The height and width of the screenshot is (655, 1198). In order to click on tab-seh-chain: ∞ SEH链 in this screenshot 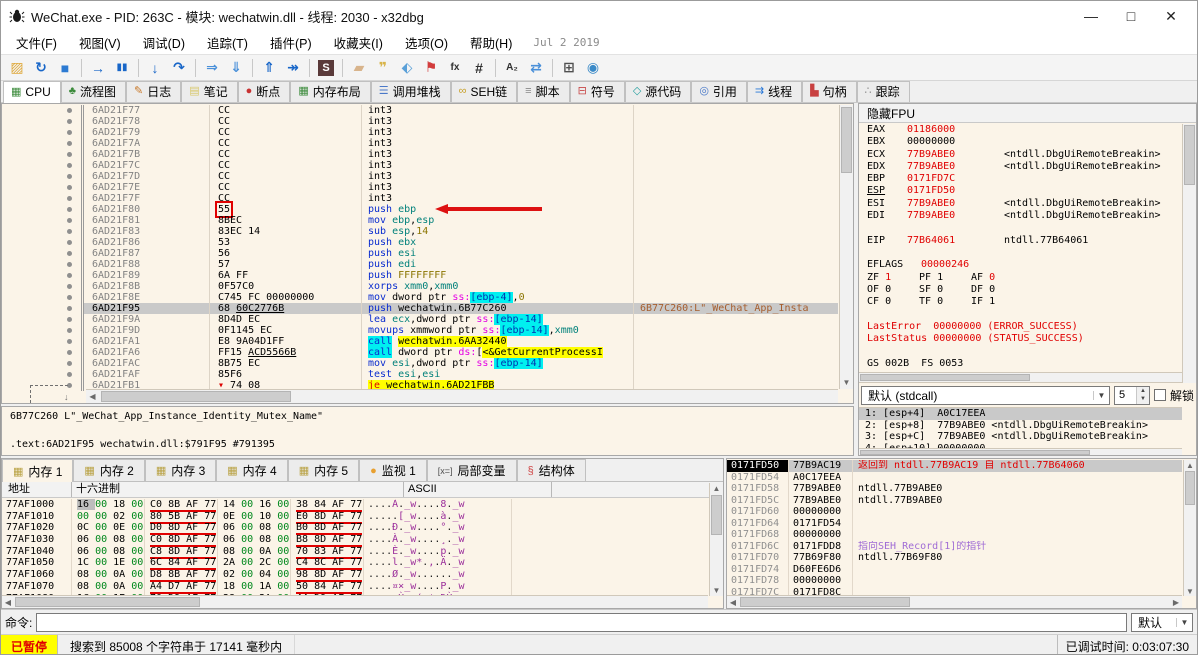, I will do `click(484, 91)`.